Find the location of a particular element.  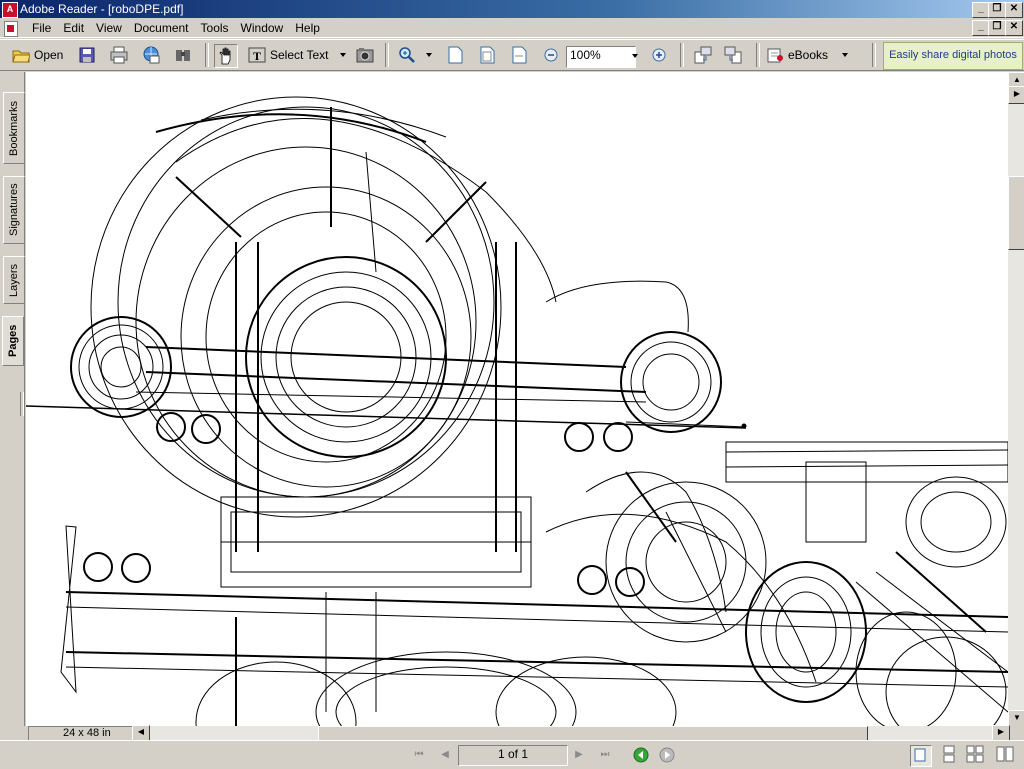

rotate-clockwise-button is located at coordinates (703, 55).